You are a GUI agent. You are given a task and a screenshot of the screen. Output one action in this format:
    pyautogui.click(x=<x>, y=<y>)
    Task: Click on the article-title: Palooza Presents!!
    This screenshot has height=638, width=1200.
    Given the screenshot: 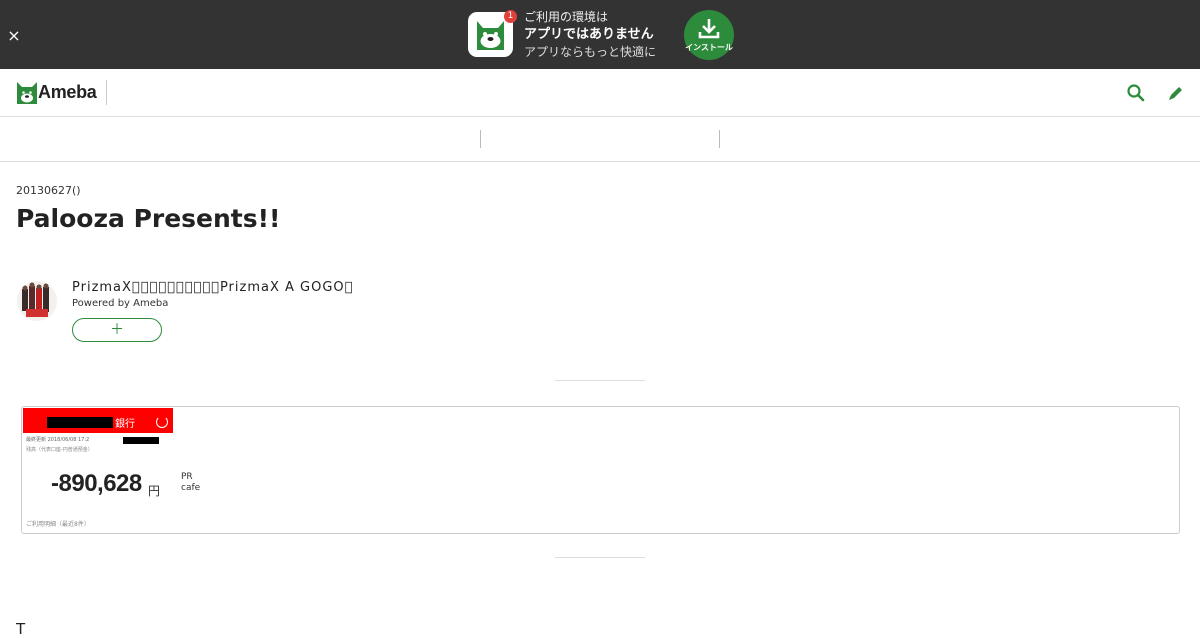 What is the action you would take?
    pyautogui.click(x=148, y=218)
    